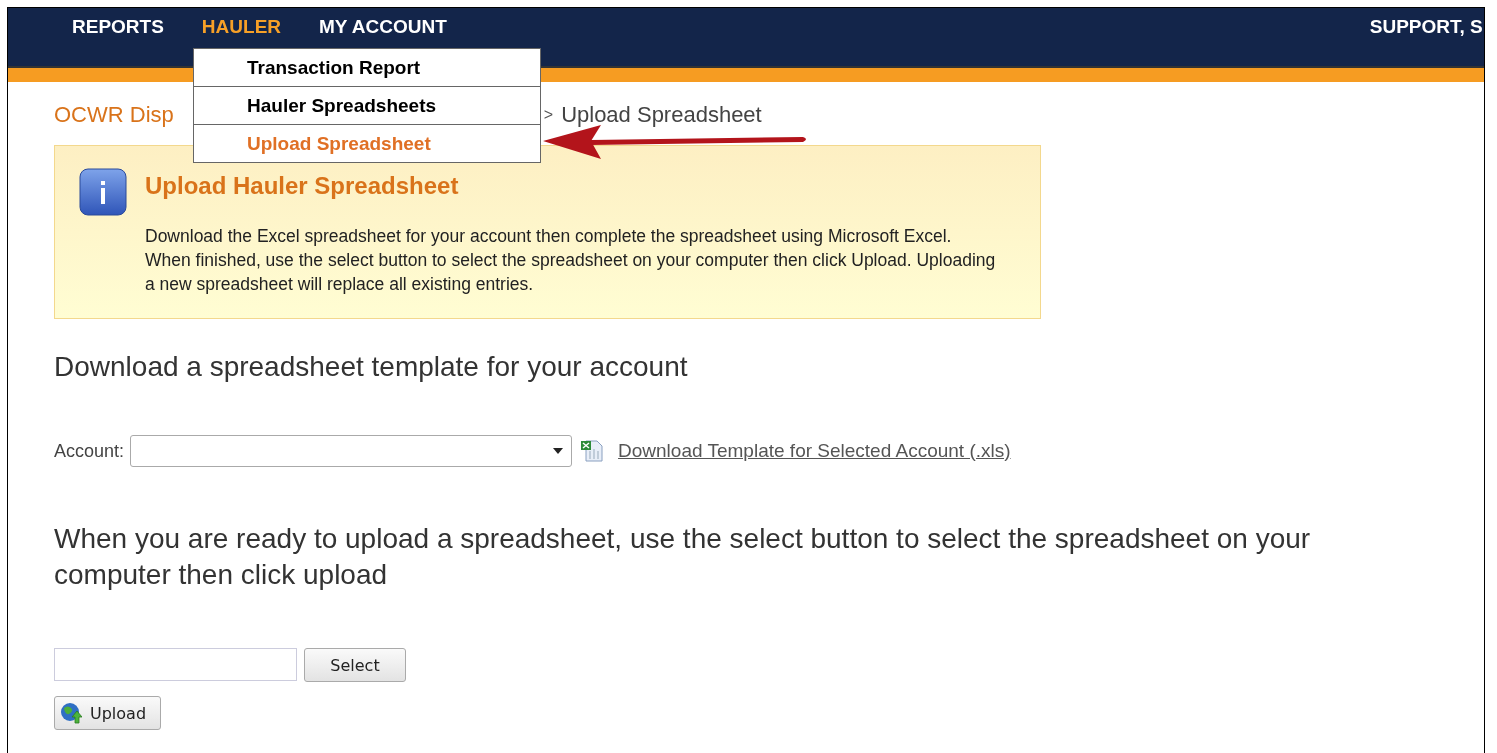  Describe the element at coordinates (175, 664) in the screenshot. I see `file-path-field` at that location.